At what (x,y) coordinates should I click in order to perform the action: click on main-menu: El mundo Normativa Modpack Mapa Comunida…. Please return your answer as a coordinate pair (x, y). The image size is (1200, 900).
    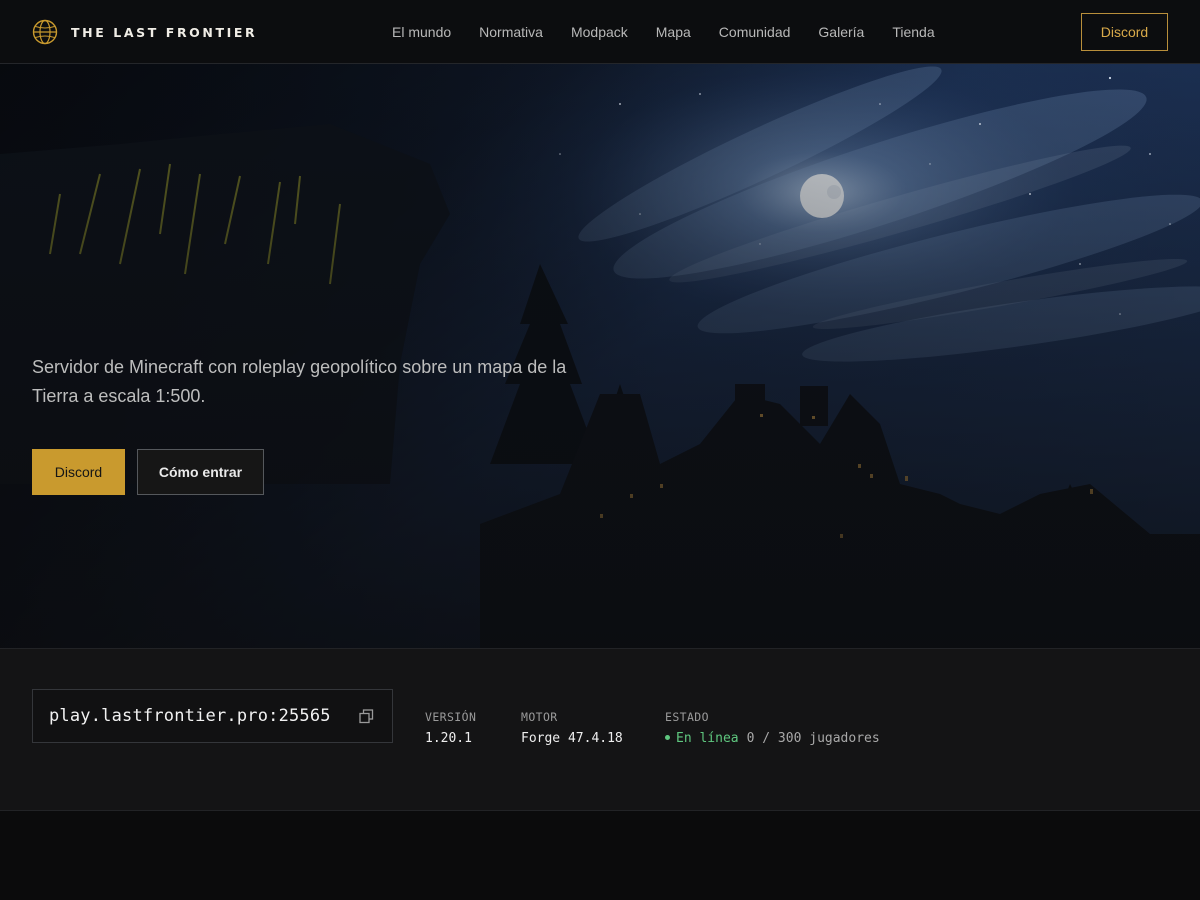
    Looking at the image, I should click on (663, 32).